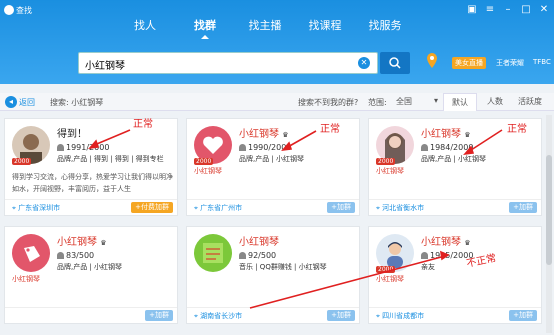 Image resolution: width=554 pixels, height=335 pixels. I want to click on group-card: 小红钢琴 小红钢琴 ♛ 83/500 品牌,产品 | 小红钢琴 +加群, so click(91, 275).